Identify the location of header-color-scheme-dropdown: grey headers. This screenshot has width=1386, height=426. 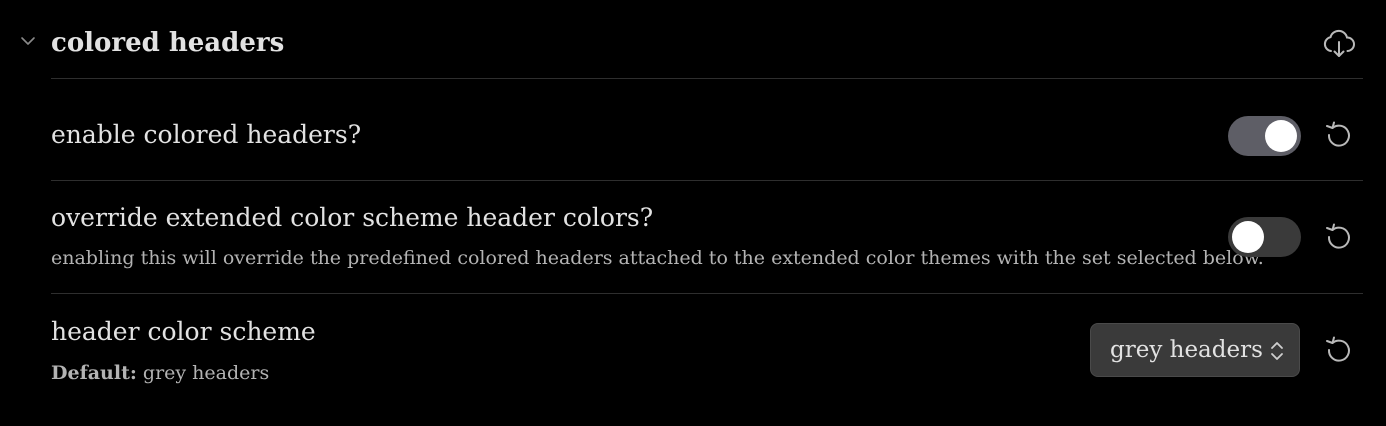
(1195, 350).